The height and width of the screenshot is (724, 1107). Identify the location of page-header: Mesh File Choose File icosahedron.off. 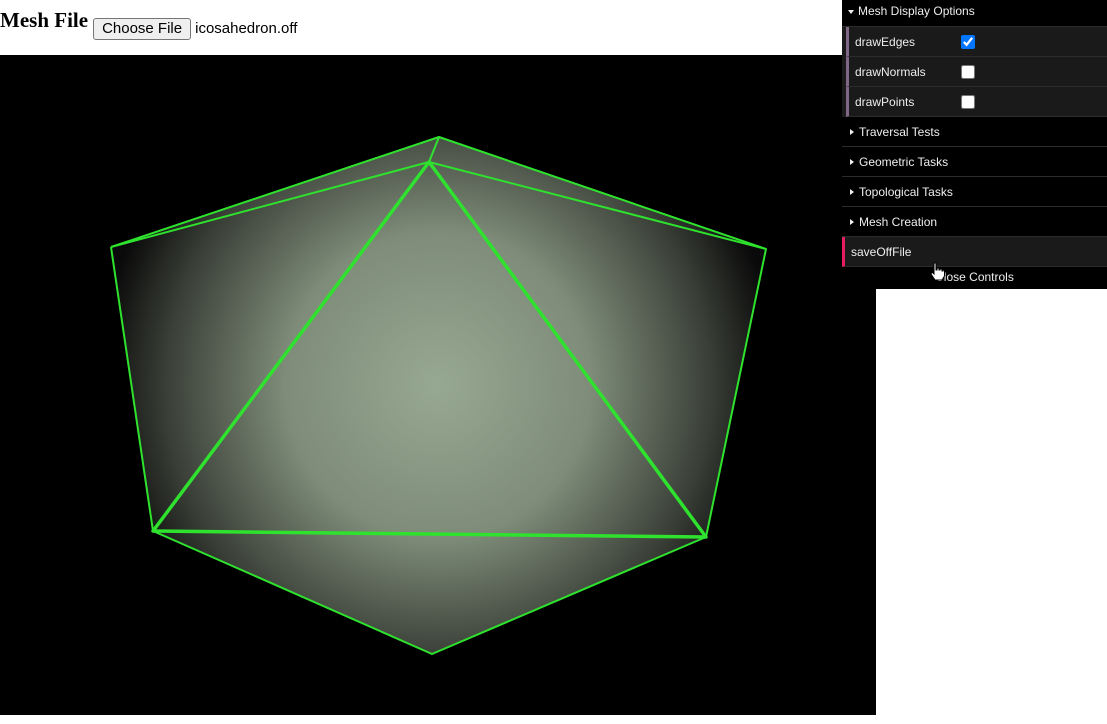
(148, 27).